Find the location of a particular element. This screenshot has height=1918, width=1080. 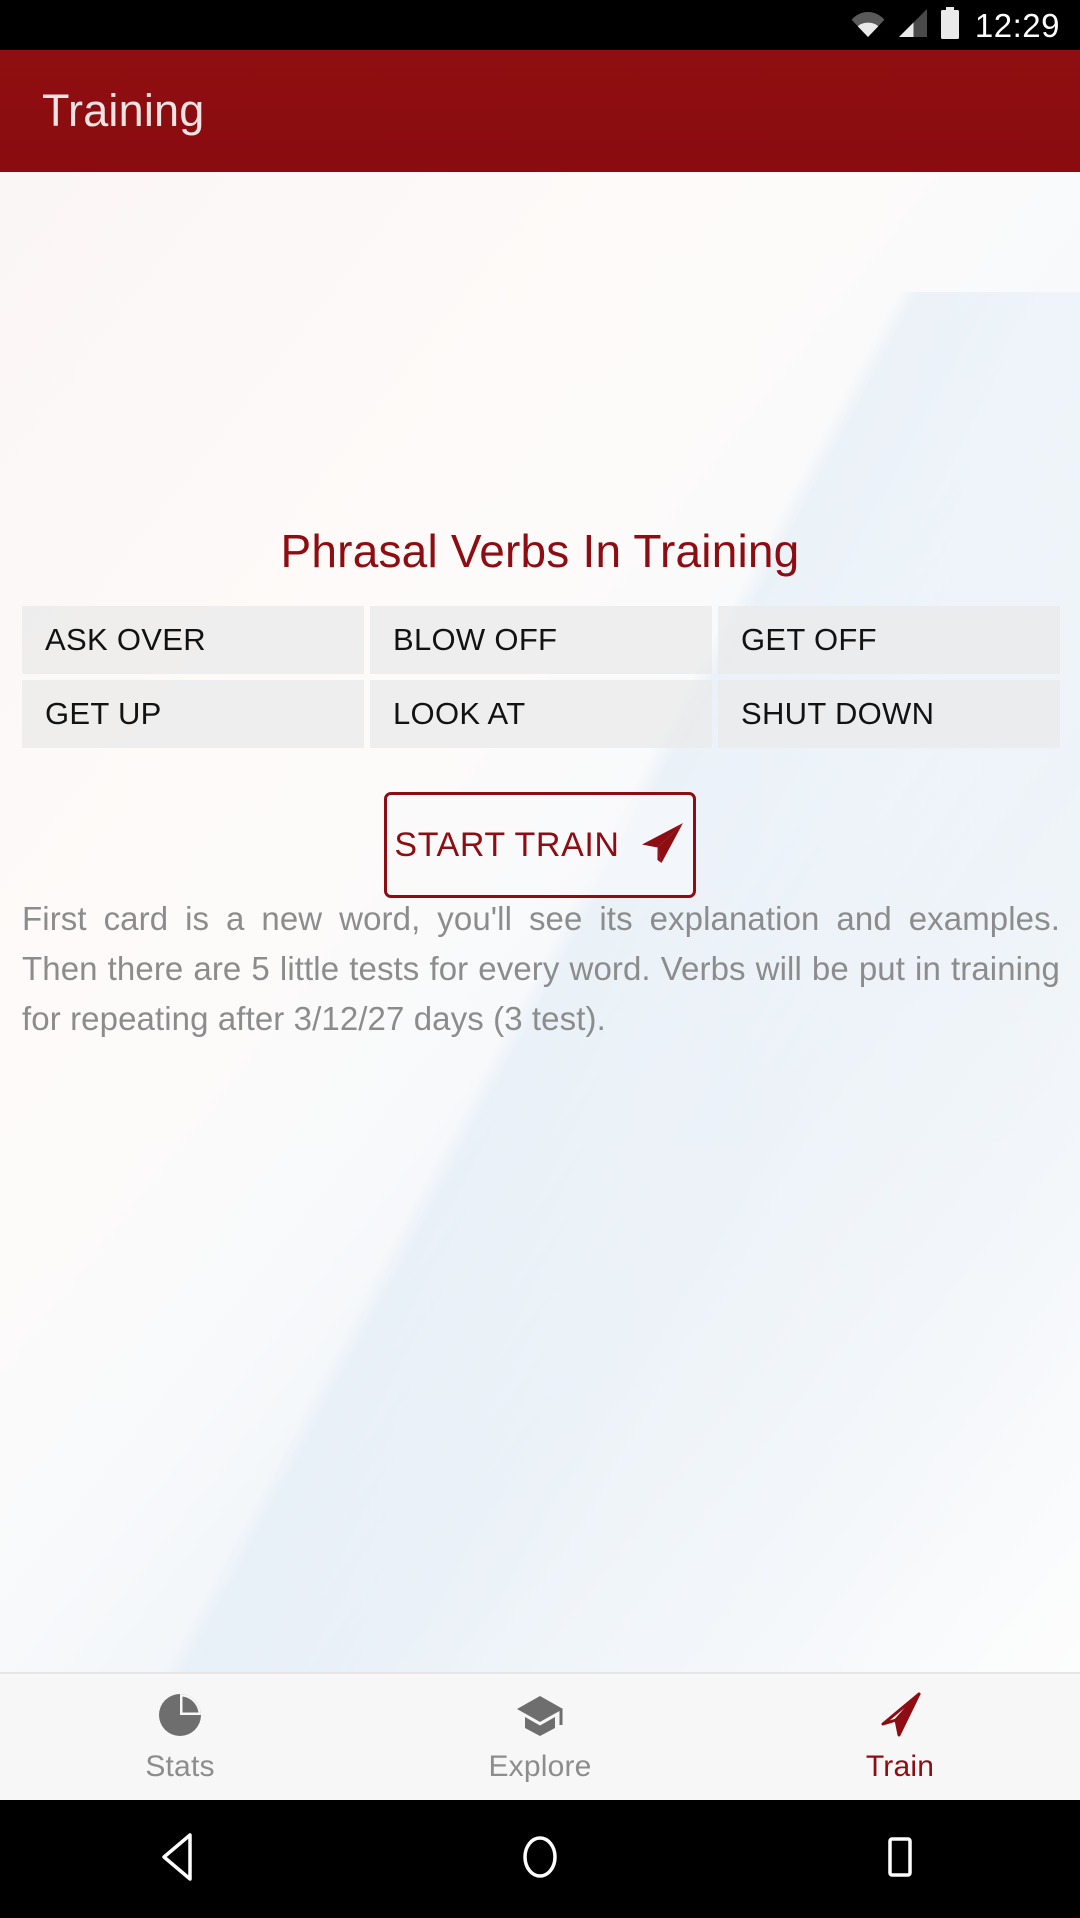

wifi-icon is located at coordinates (868, 25).